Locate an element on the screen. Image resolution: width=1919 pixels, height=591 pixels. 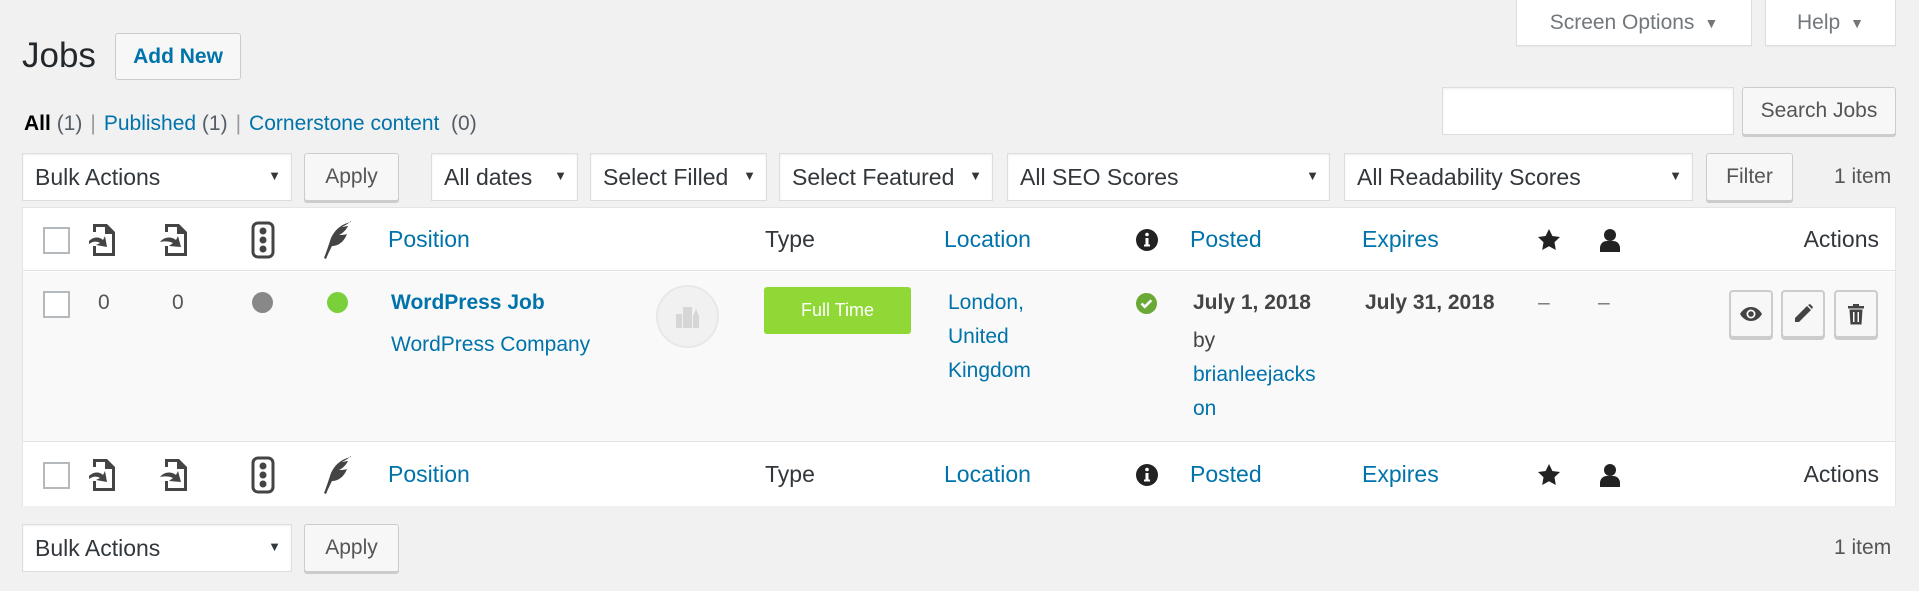
column-actions-header: Actions is located at coordinates (1841, 239).